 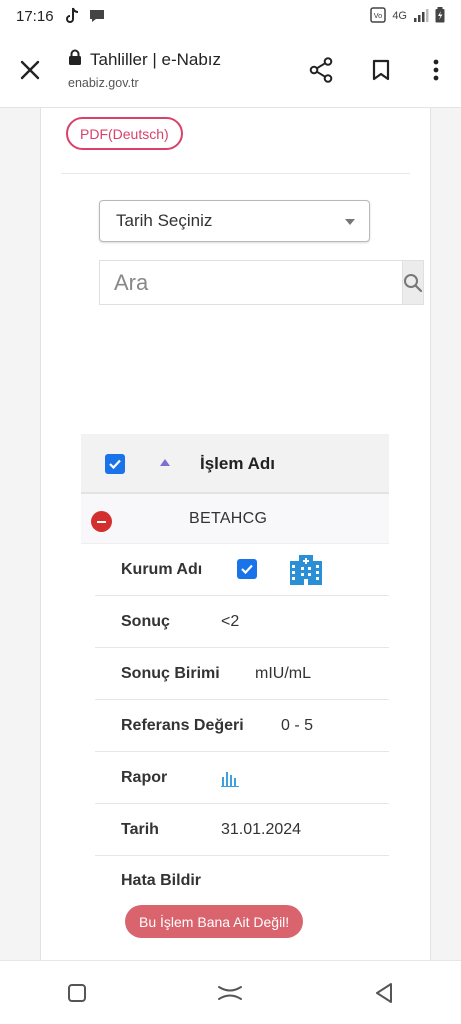 What do you see at coordinates (170, 673) in the screenshot?
I see `sonuc-birimi-label: Sonuç Birimi` at bounding box center [170, 673].